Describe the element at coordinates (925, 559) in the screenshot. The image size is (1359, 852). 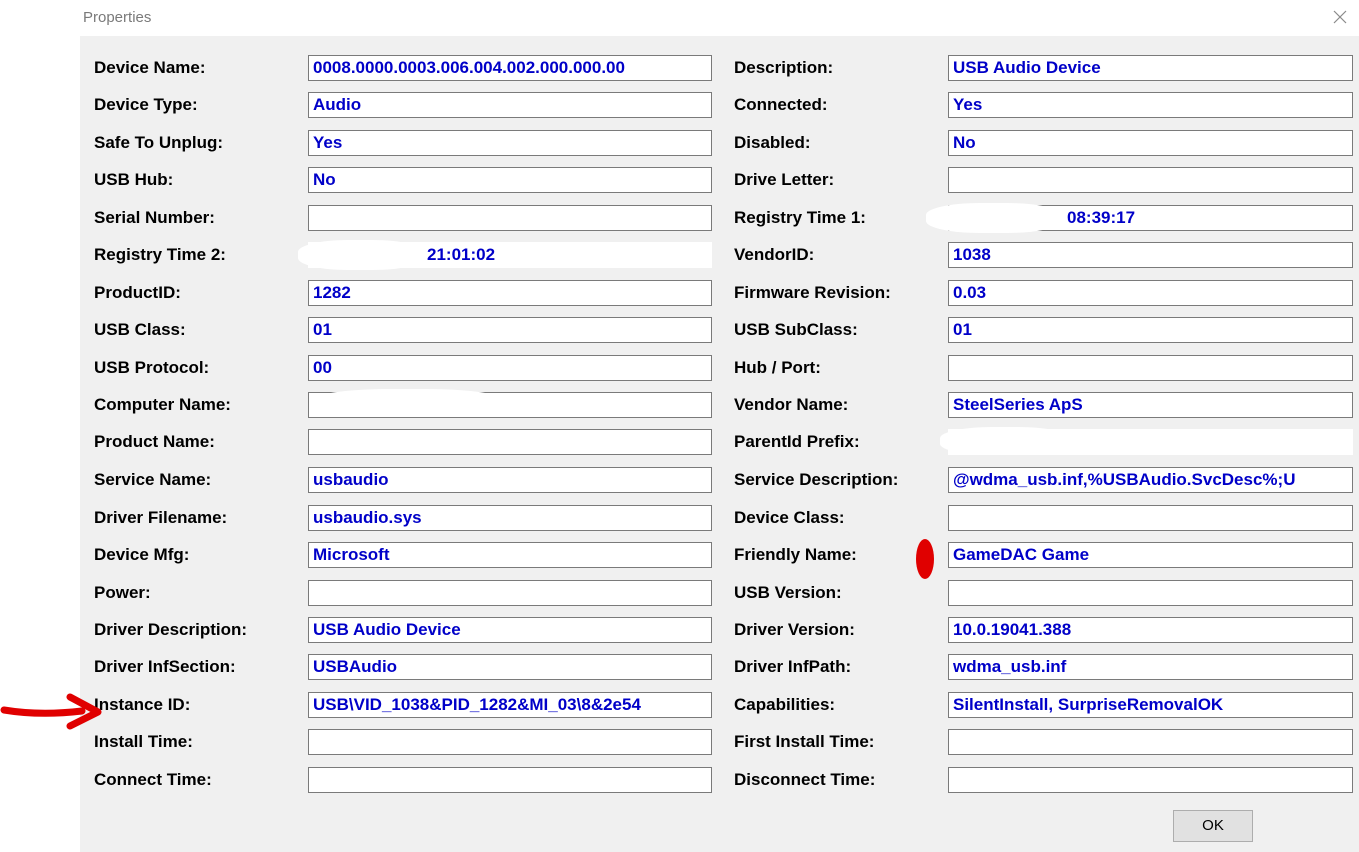
I see `red-mark-annotation` at that location.